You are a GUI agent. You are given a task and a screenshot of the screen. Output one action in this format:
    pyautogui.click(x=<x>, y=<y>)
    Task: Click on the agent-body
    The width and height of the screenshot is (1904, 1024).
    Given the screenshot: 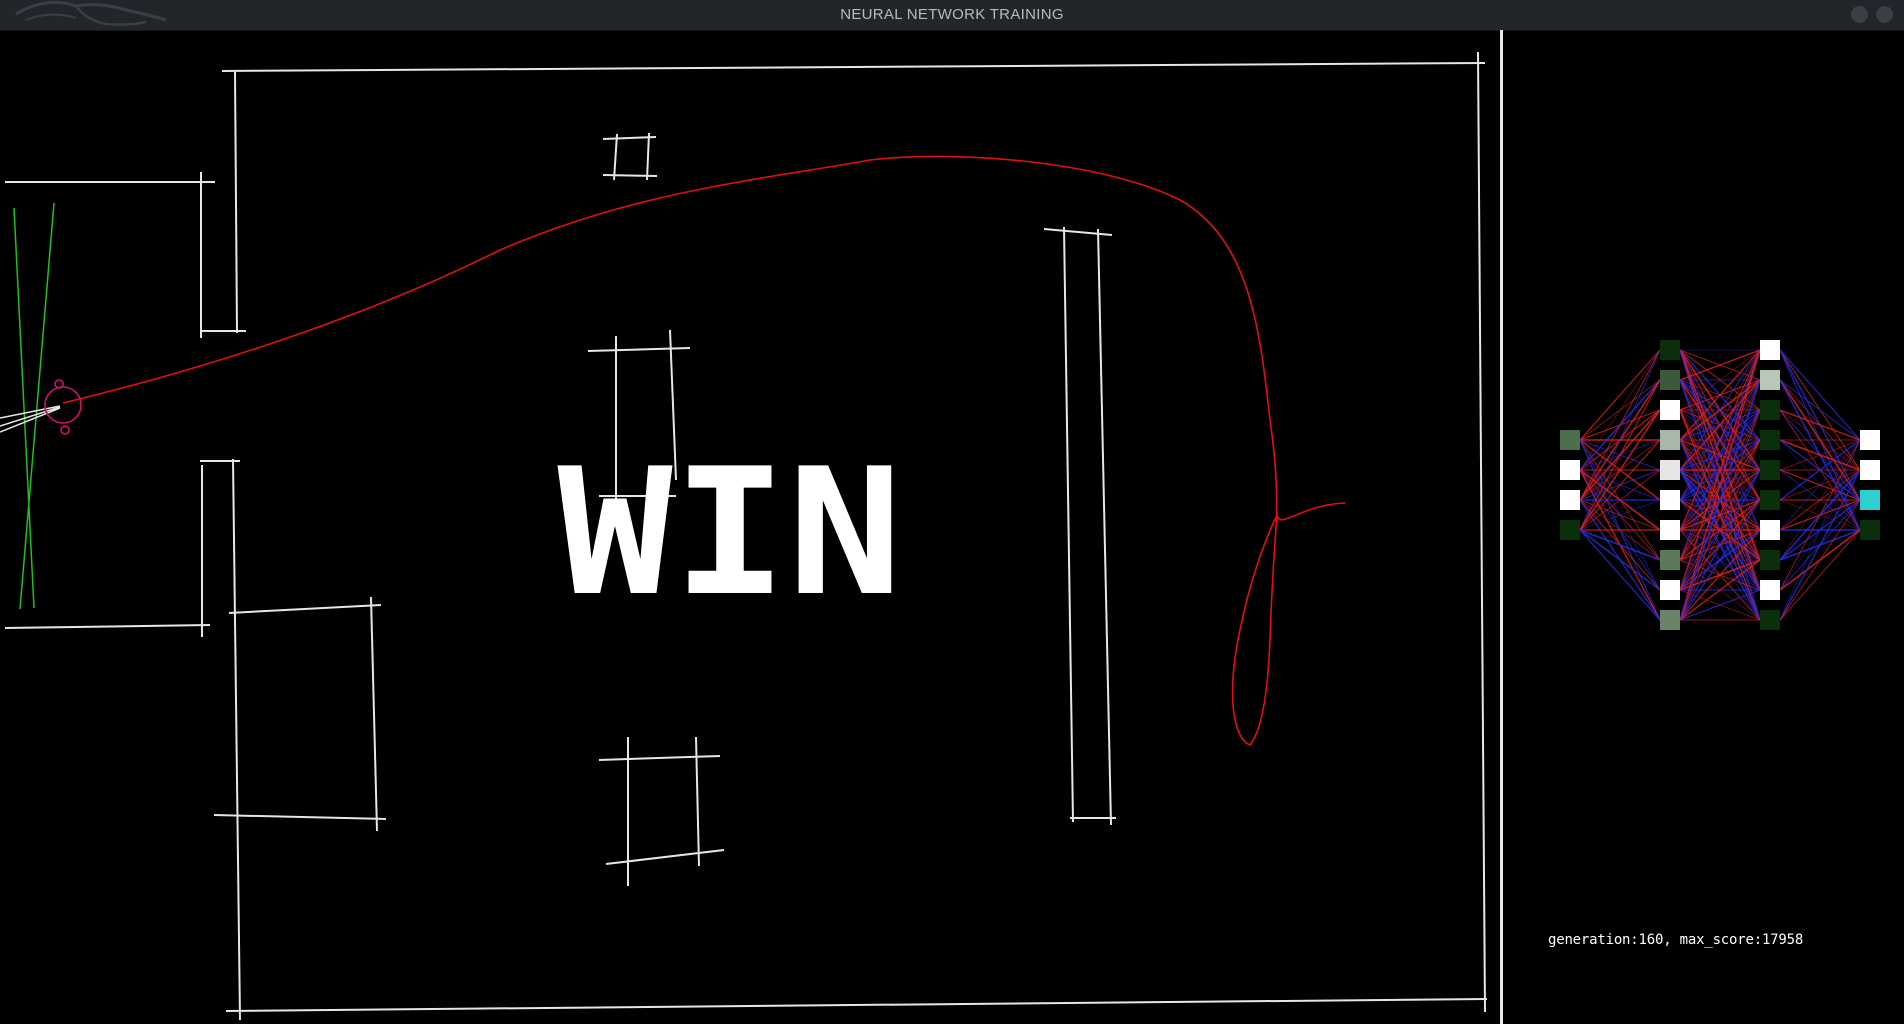 What is the action you would take?
    pyautogui.click(x=63, y=405)
    